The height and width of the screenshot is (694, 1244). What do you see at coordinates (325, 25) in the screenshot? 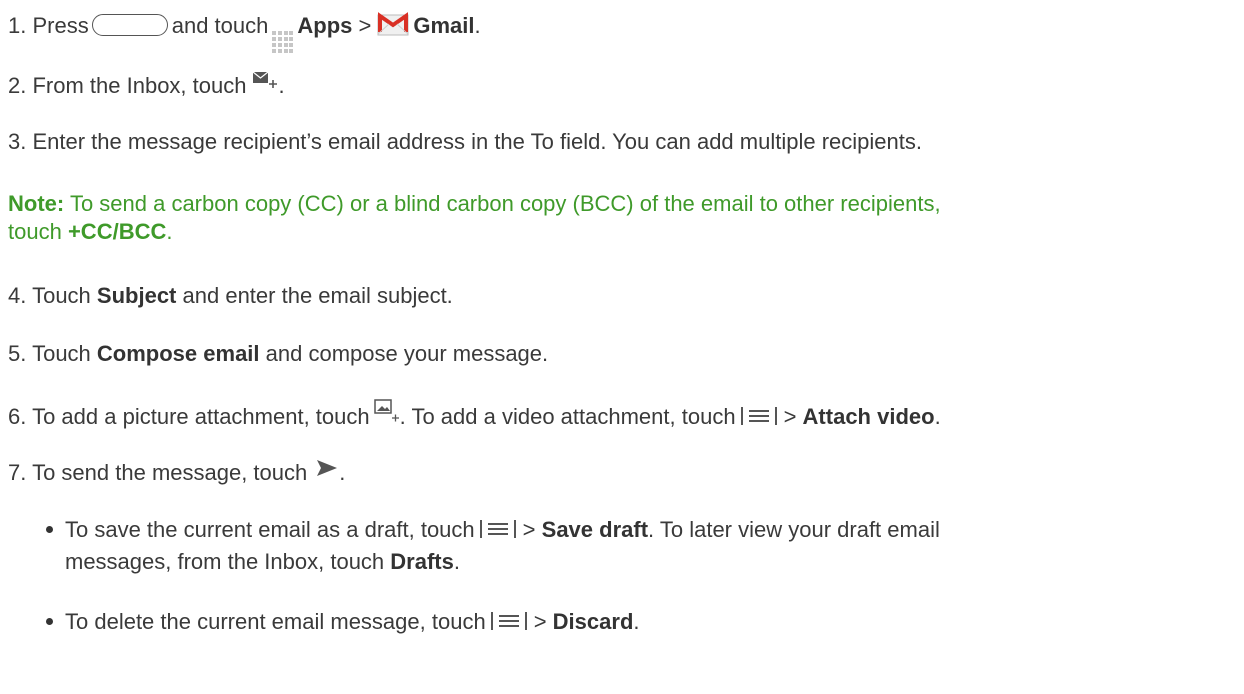
I see `apps-label: Apps` at bounding box center [325, 25].